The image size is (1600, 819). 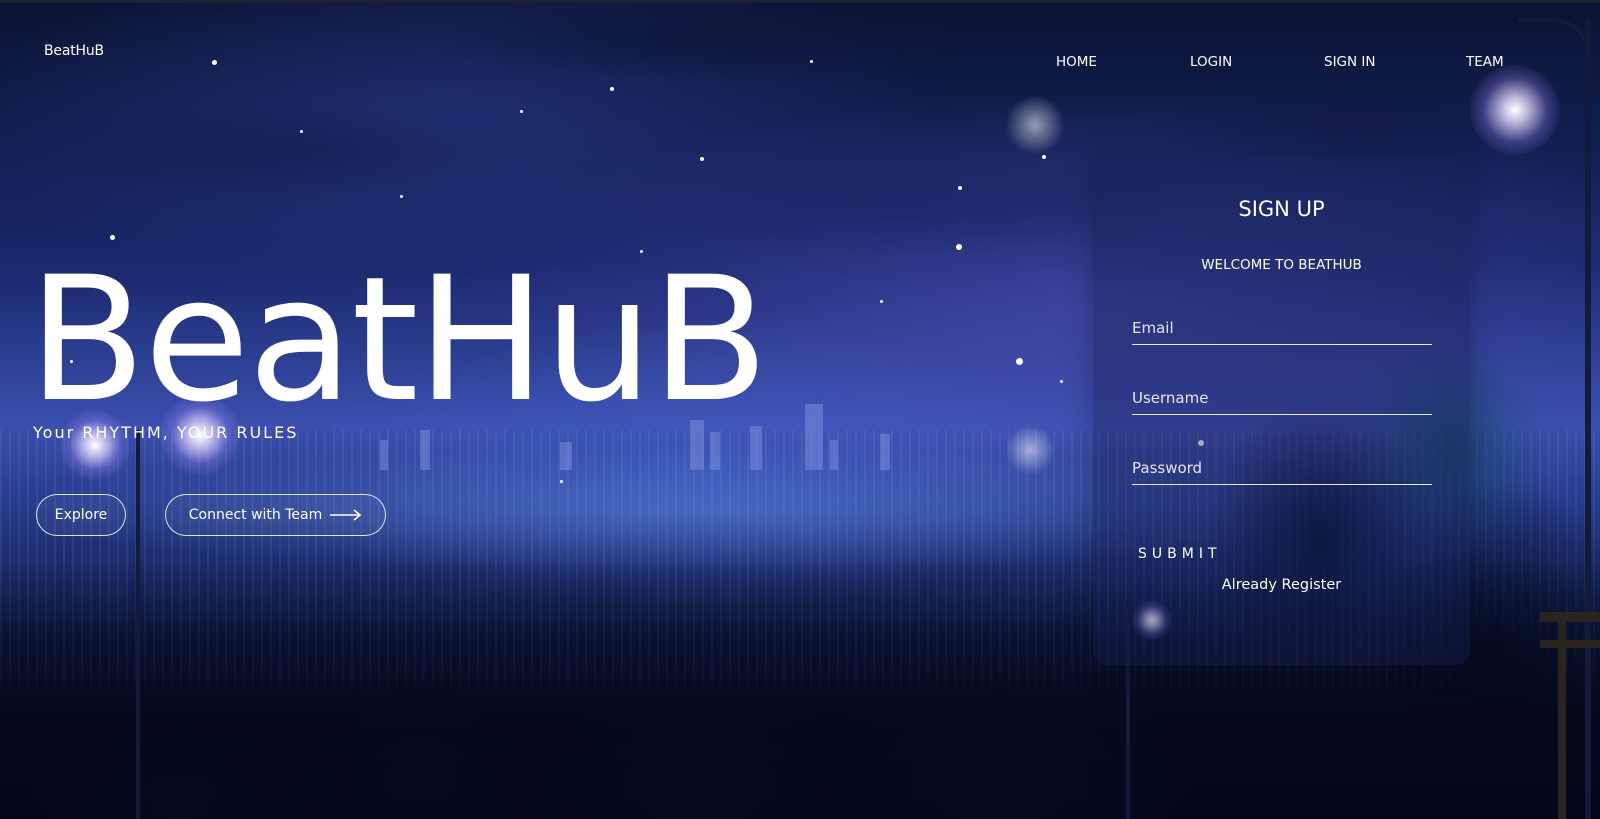 I want to click on nav-team: TEAM, so click(x=1485, y=62).